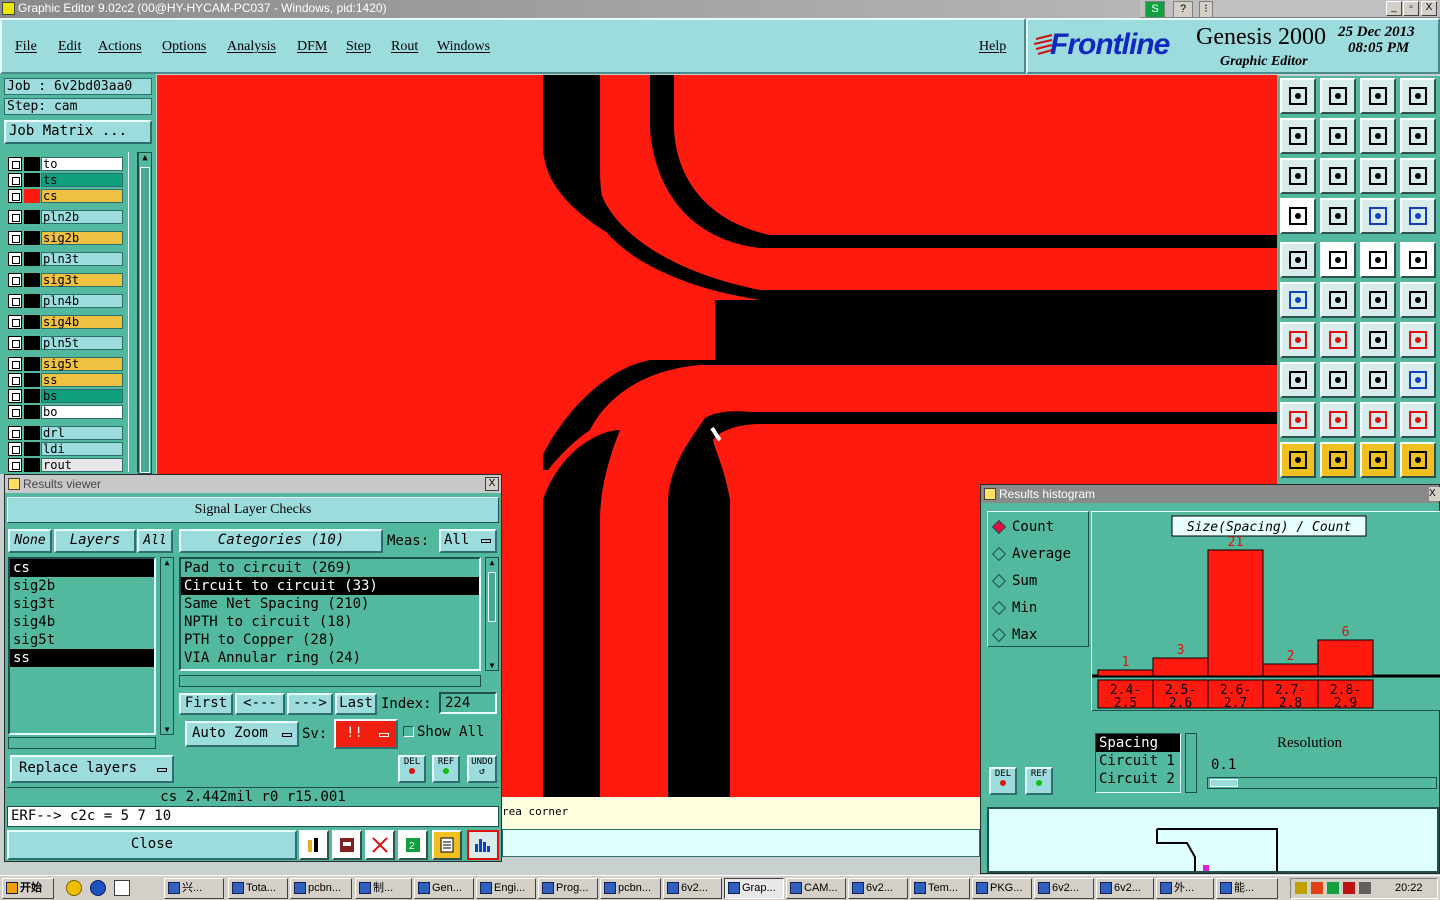 The width and height of the screenshot is (1440, 900). I want to click on quicklaunch-ie-icon, so click(98, 888).